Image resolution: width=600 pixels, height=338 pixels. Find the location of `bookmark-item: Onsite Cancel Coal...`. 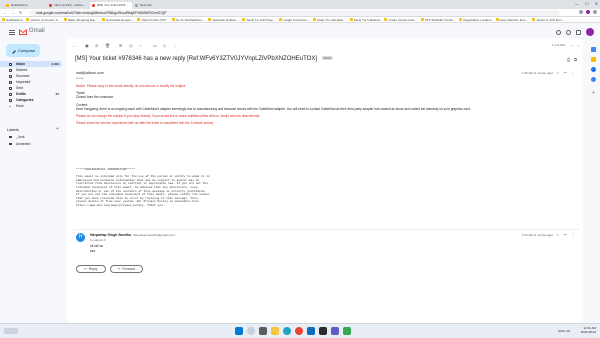

bookmark-item: Onsite Cancel Coal... is located at coordinates (400, 20).